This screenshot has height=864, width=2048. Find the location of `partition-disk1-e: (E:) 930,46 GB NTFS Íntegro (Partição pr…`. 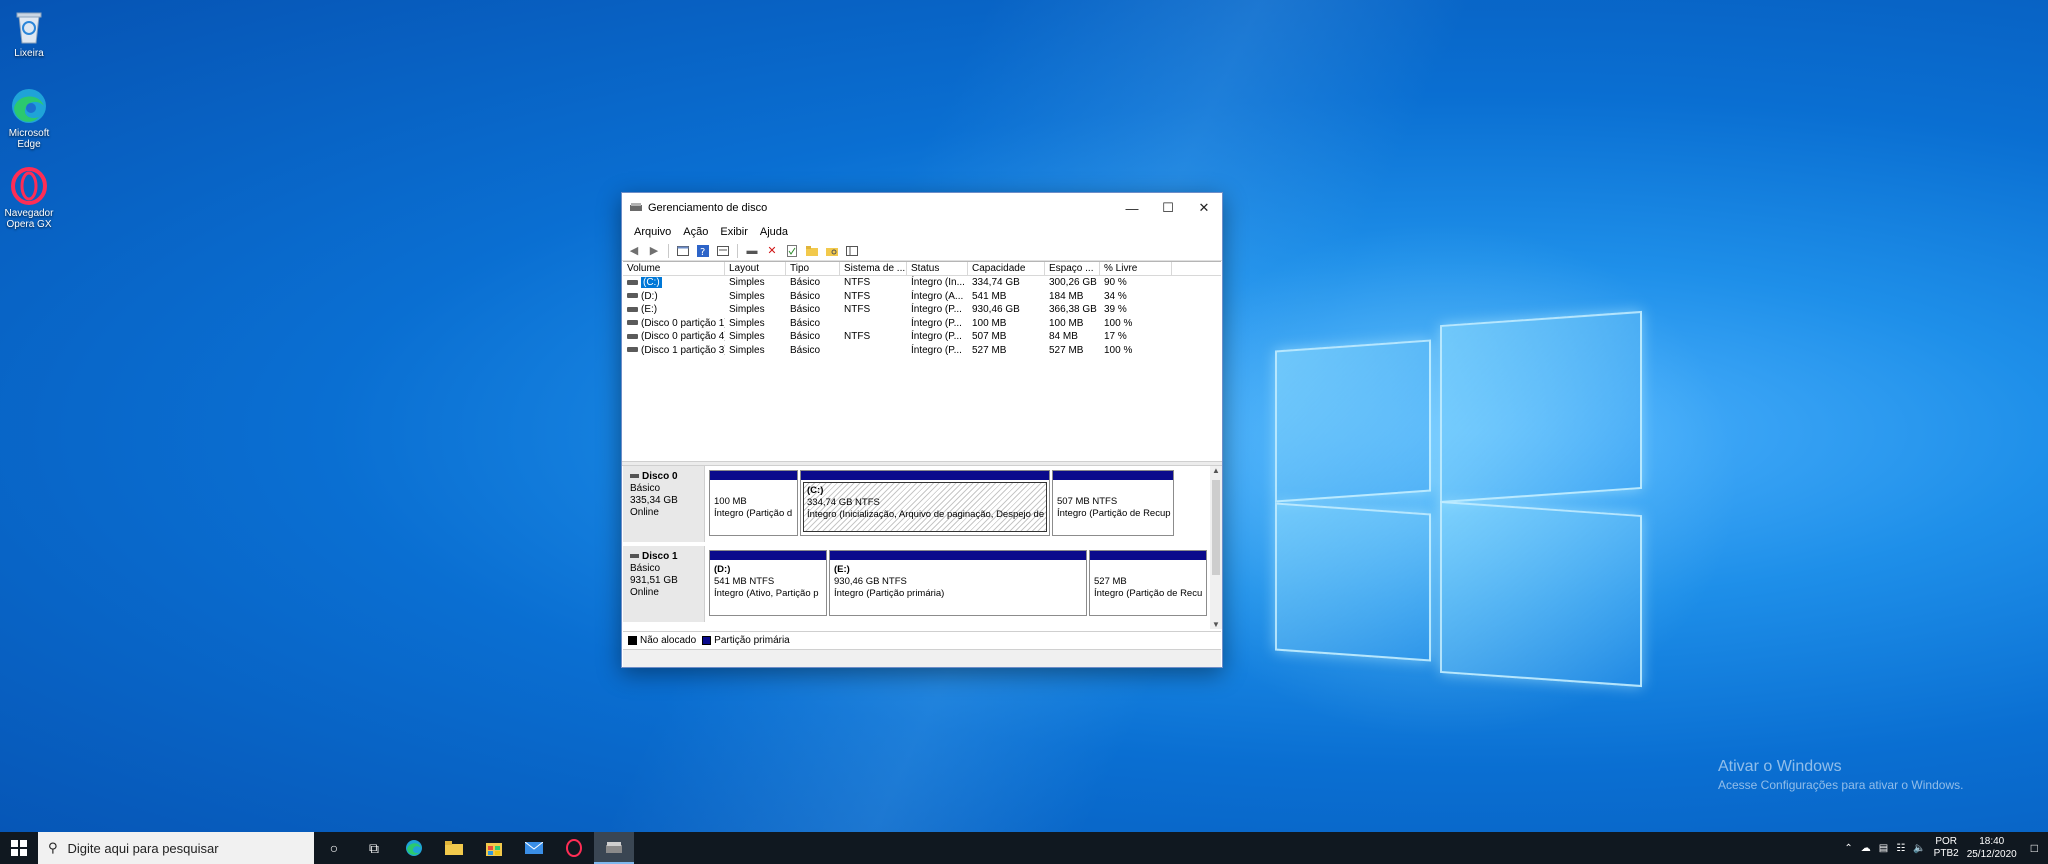

partition-disk1-e: (E:) 930,46 GB NTFS Íntegro (Partição pr… is located at coordinates (958, 583).